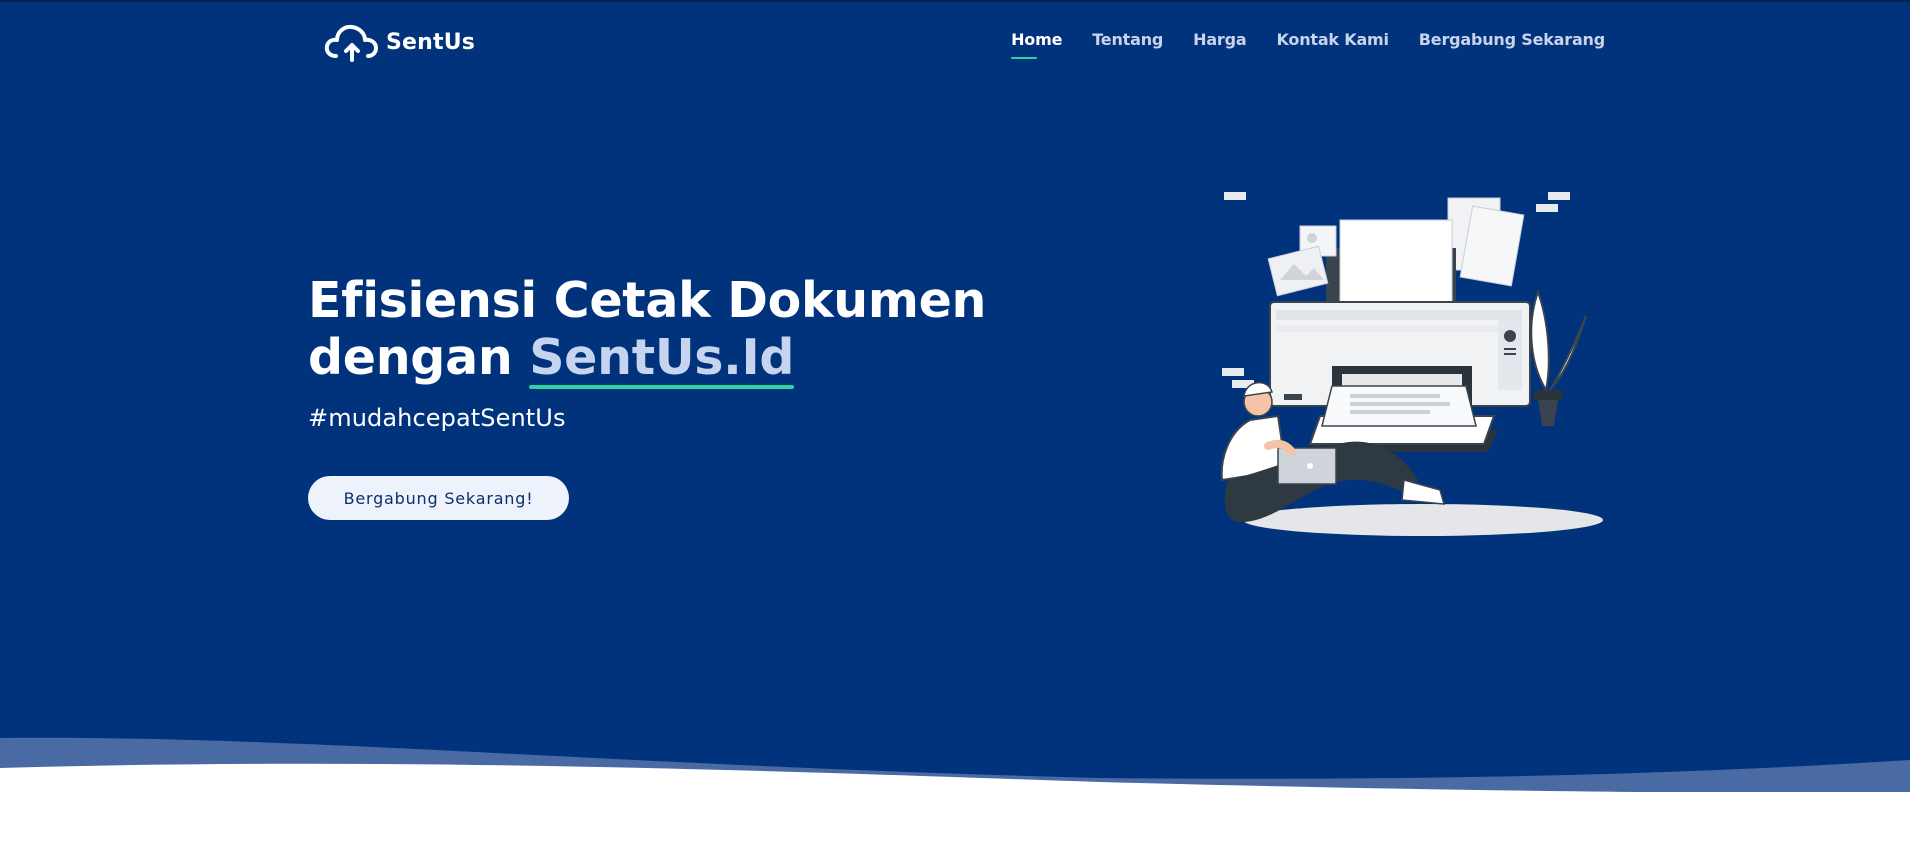  I want to click on nav-item-harga: Harga, so click(1220, 40).